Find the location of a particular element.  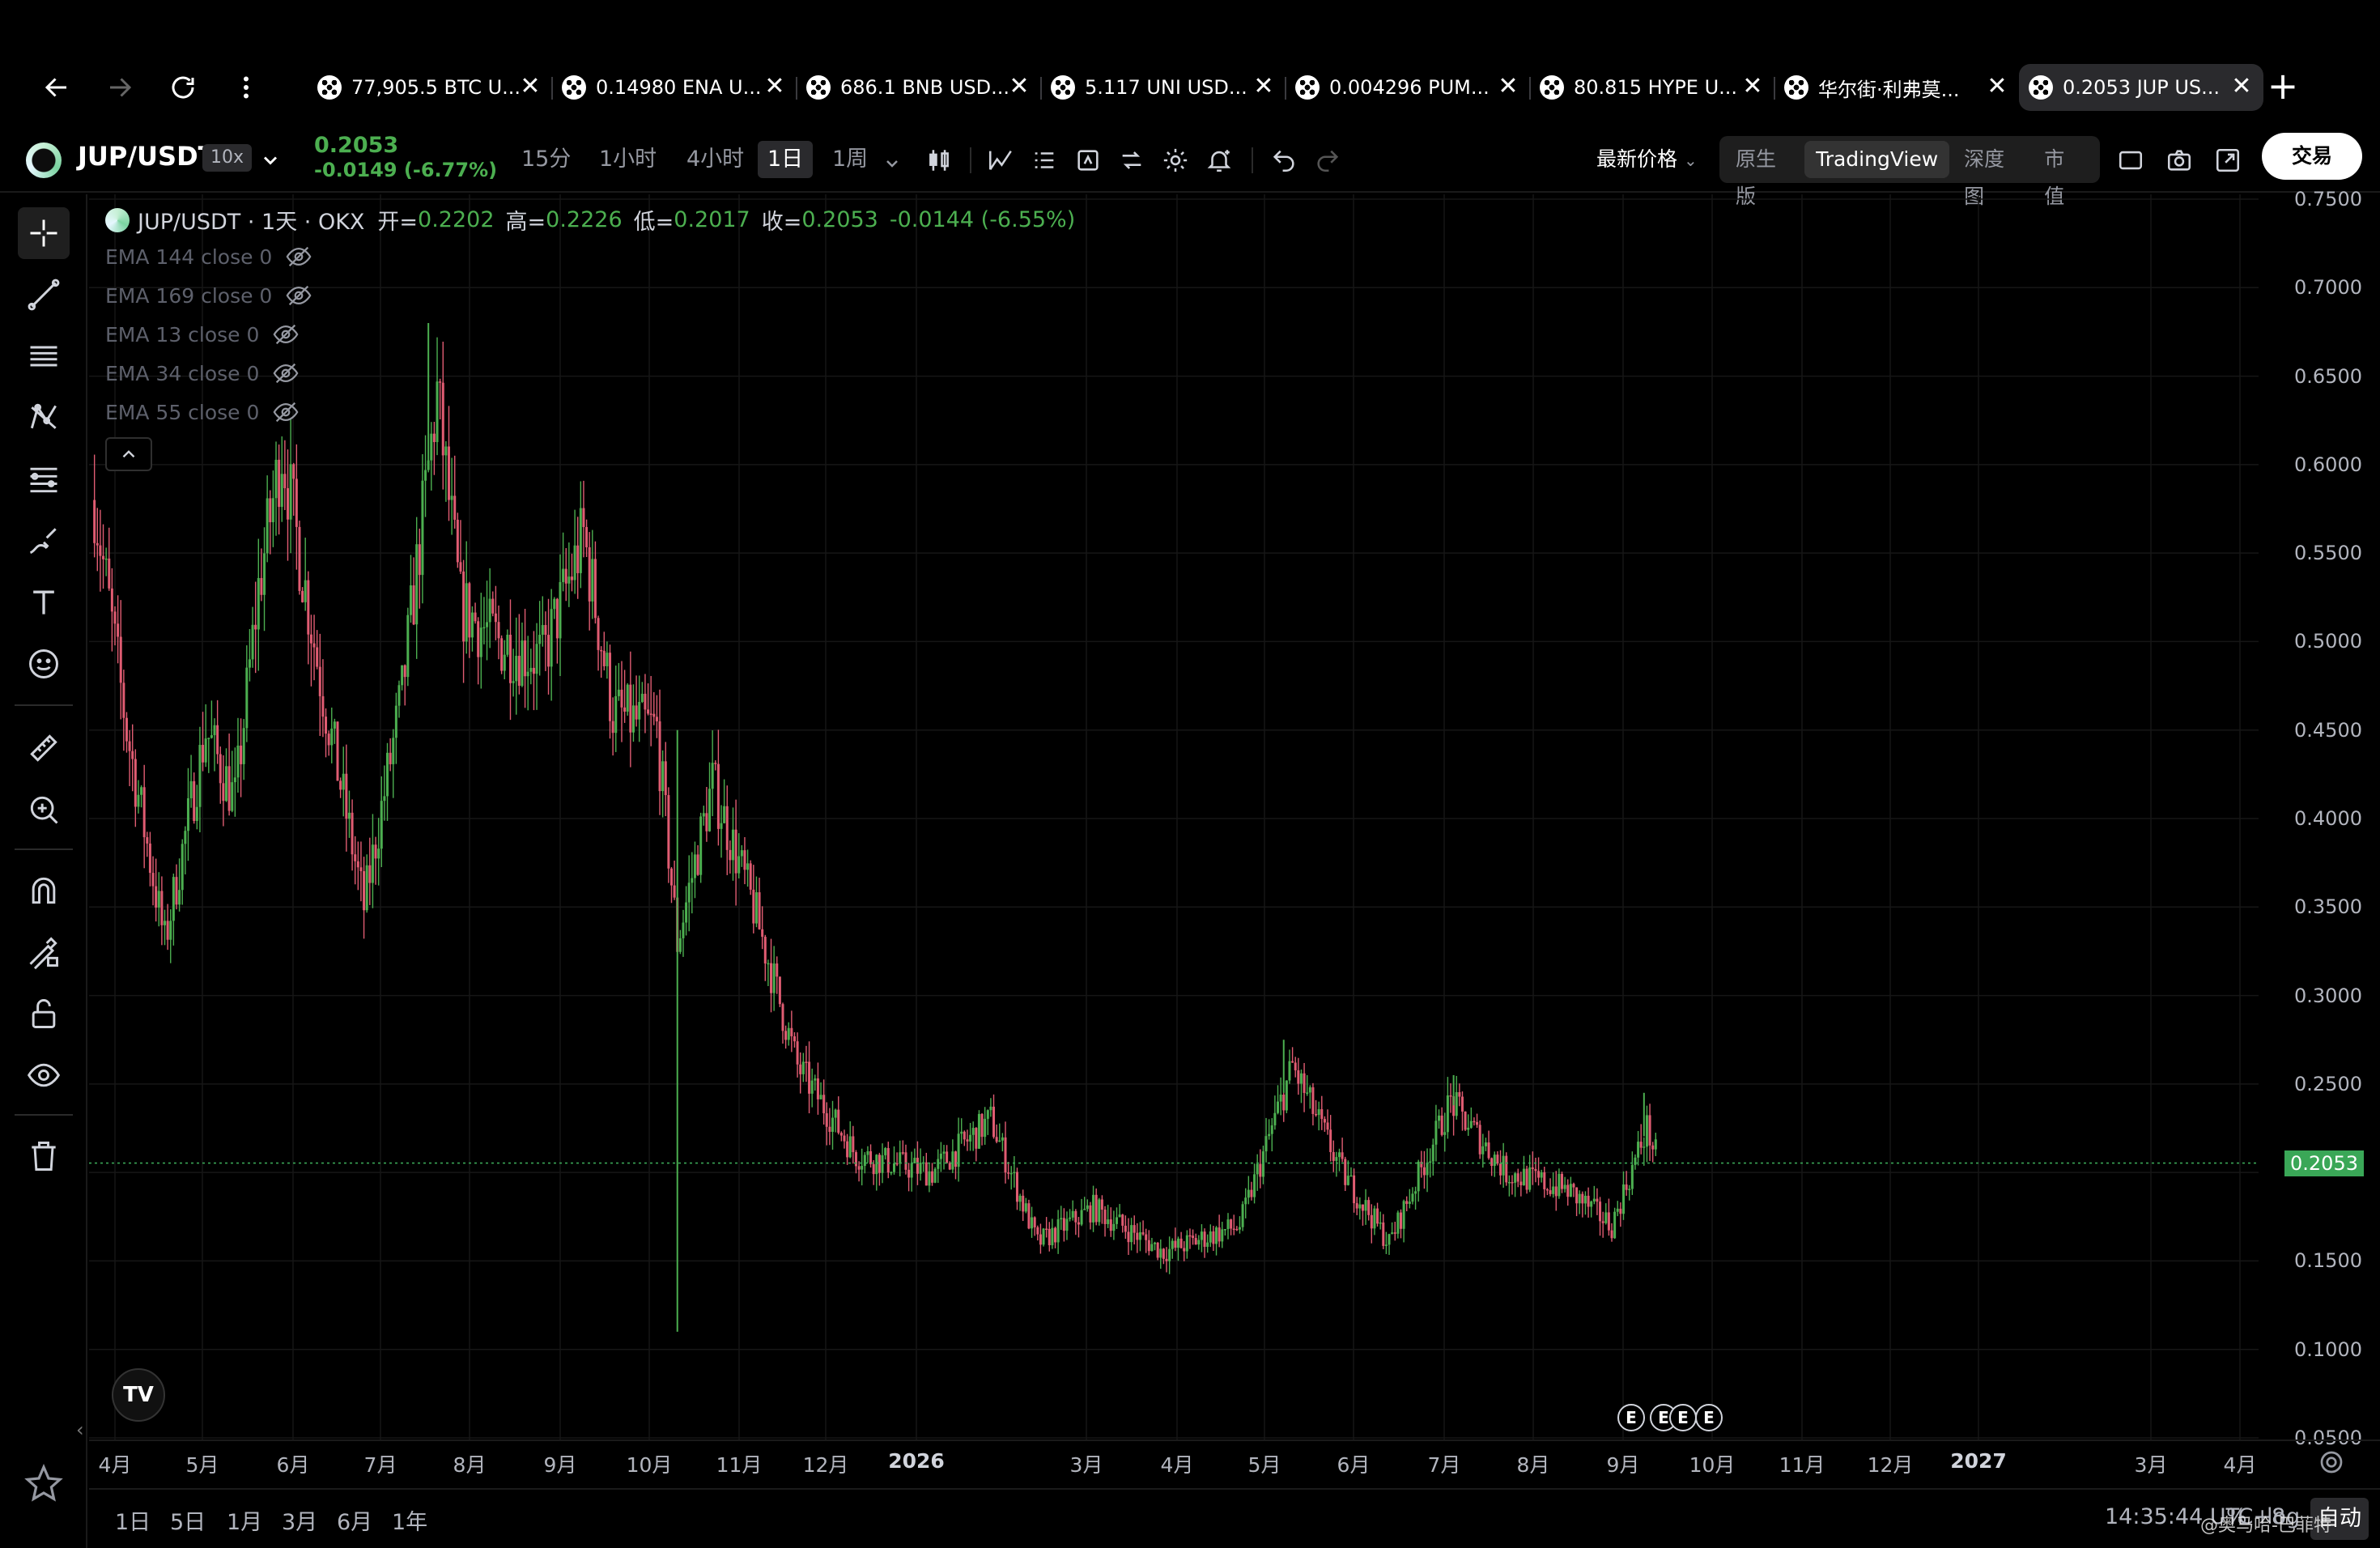

symbol-name: JUP/USDT is located at coordinates (146, 157).